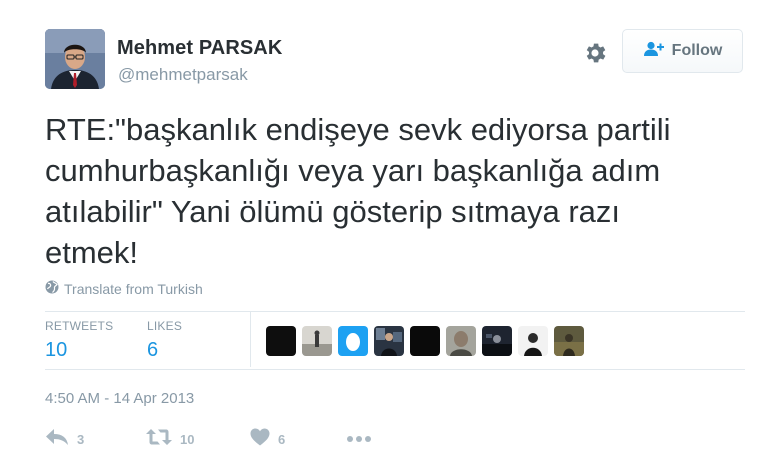 This screenshot has height=472, width=783. What do you see at coordinates (119, 398) in the screenshot?
I see `tweet-timestamp: 4:50 AM - 14 Apr 2013` at bounding box center [119, 398].